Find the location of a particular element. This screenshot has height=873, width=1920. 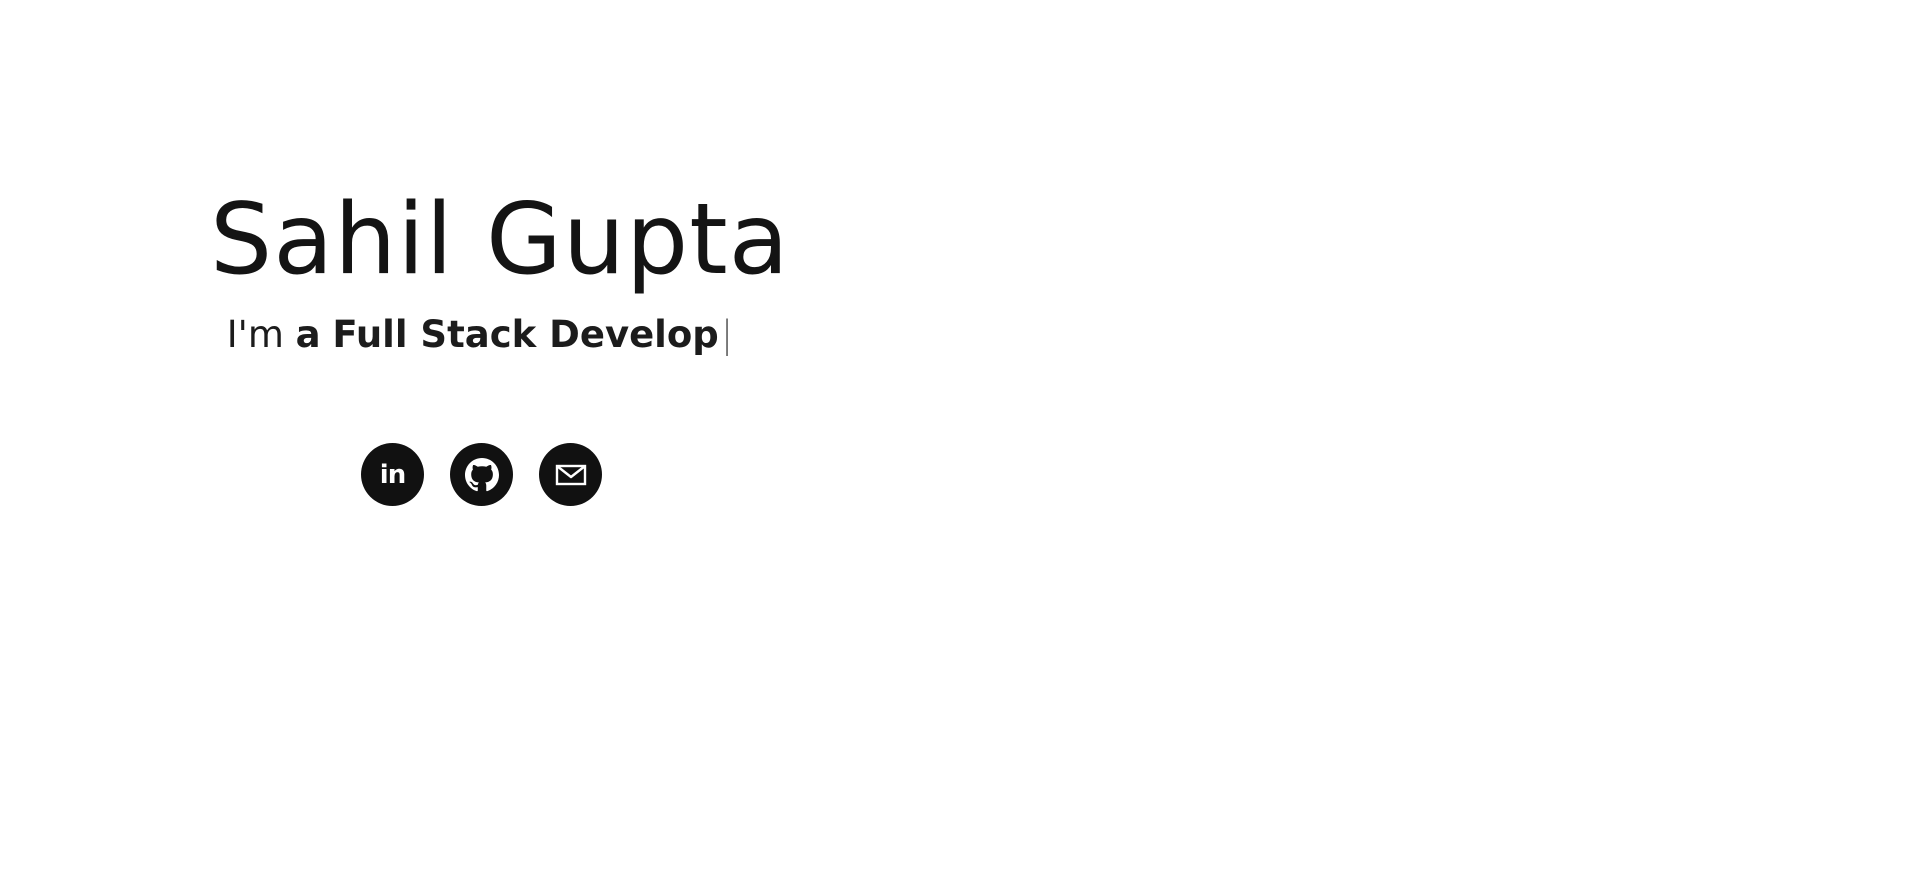

github-icon is located at coordinates (481, 474).